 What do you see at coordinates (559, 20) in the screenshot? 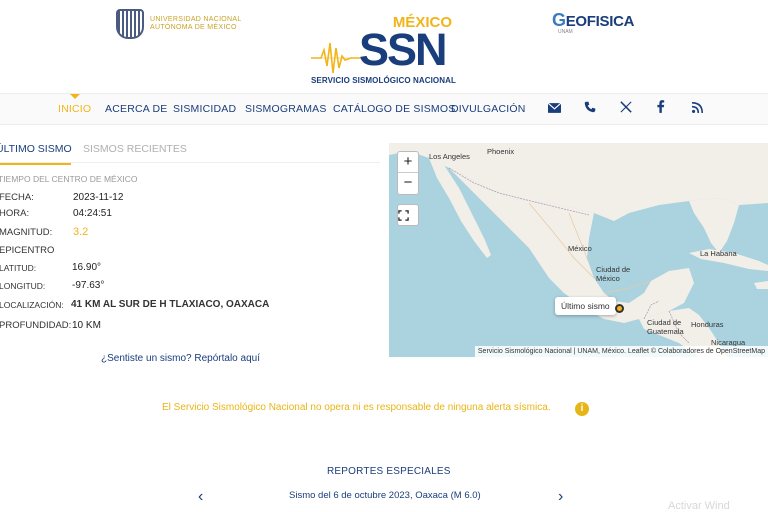
I see `geo-letter: G` at bounding box center [559, 20].